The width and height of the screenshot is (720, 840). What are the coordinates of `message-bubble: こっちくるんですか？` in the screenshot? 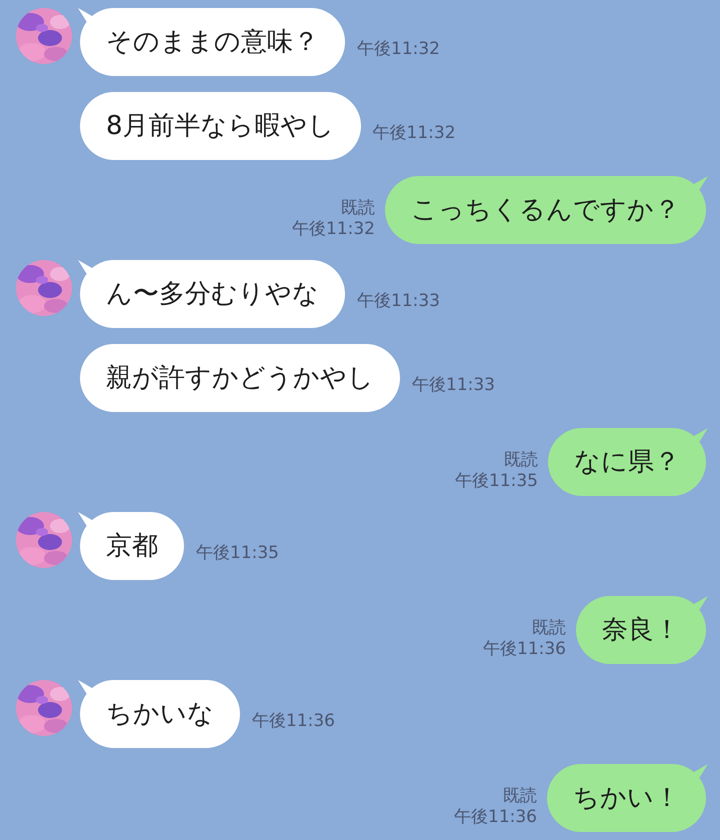 It's located at (545, 210).